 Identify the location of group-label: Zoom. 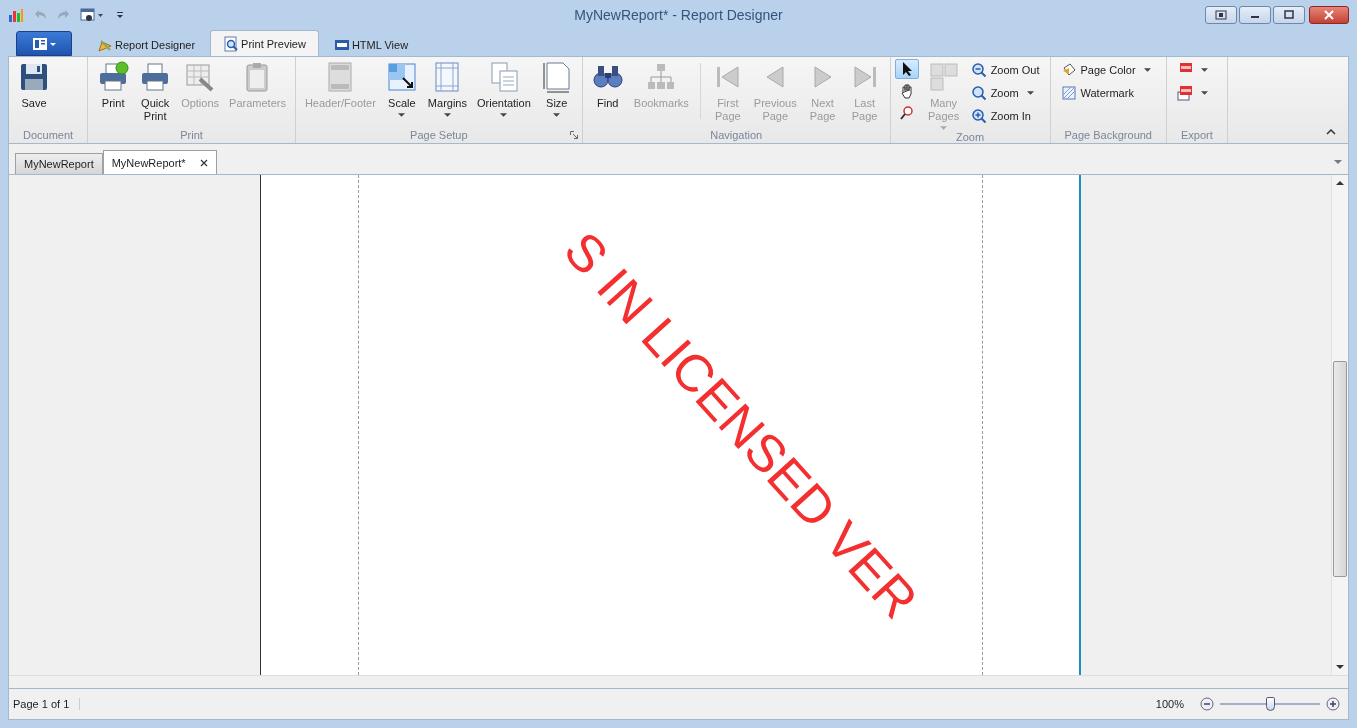
(970, 136).